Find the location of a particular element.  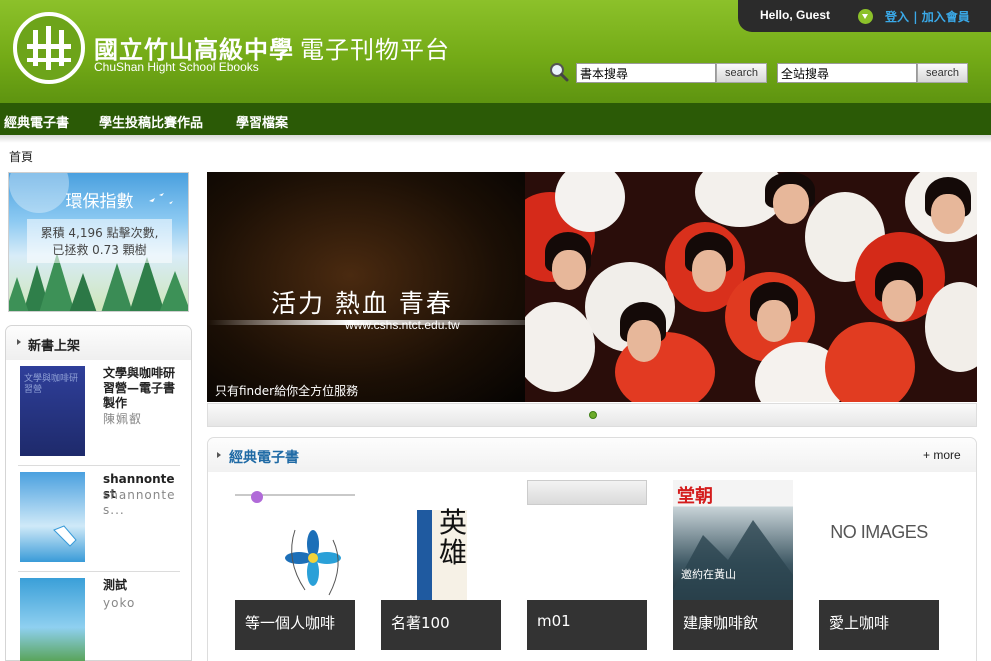

nav-item-learning-files: 學習檔案 is located at coordinates (262, 121).